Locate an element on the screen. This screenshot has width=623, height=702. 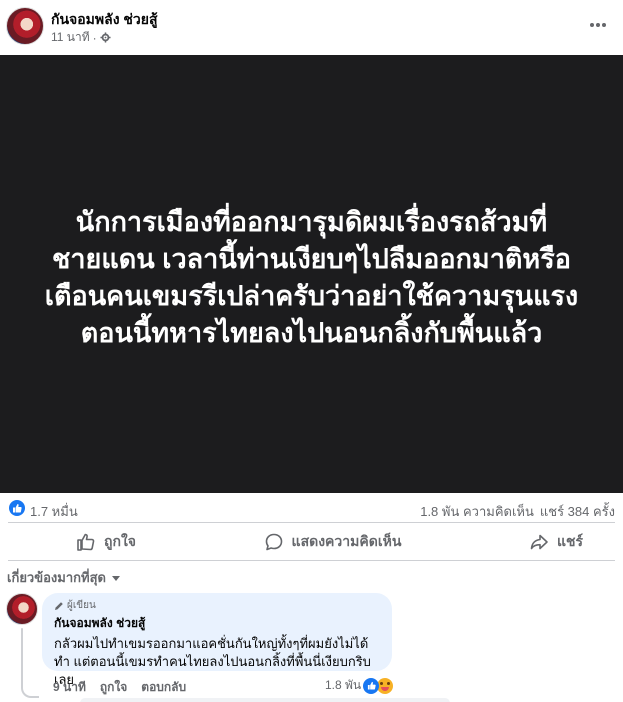
comment-reply-button: ตอบกลับ is located at coordinates (163, 687).